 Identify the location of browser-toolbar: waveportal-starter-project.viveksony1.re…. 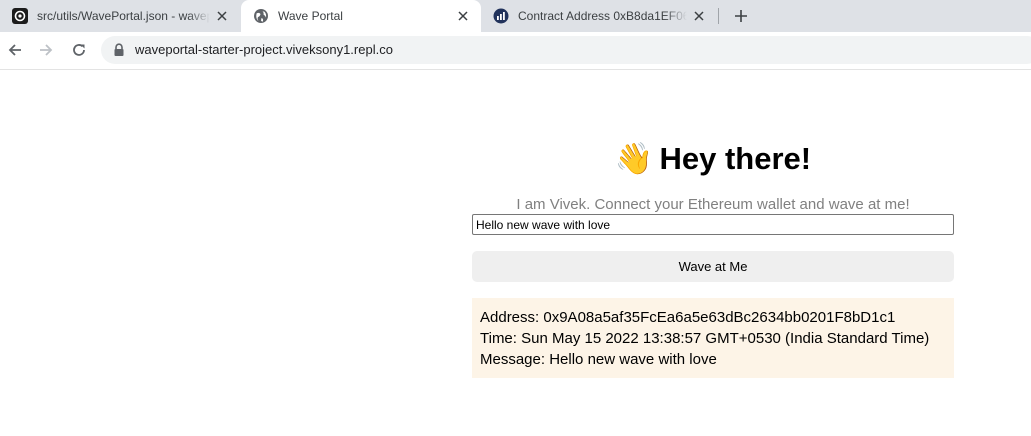
(515, 51).